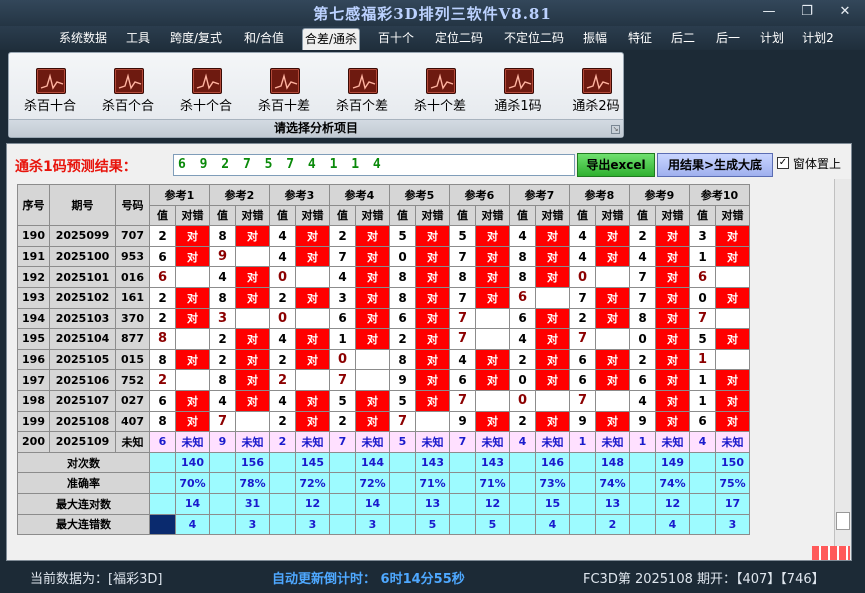  I want to click on ref-value: 1, so click(702, 400).